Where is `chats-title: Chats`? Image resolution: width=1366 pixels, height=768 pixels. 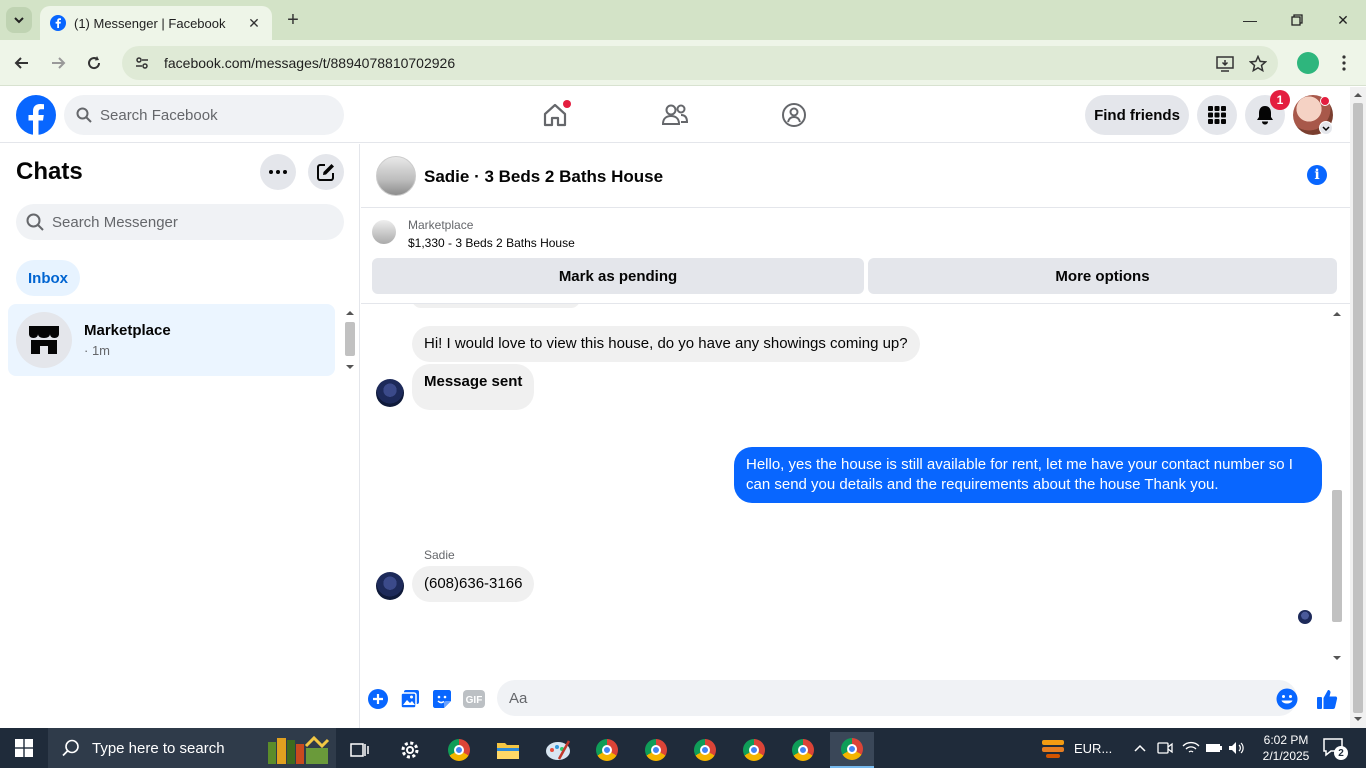 chats-title: Chats is located at coordinates (49, 171).